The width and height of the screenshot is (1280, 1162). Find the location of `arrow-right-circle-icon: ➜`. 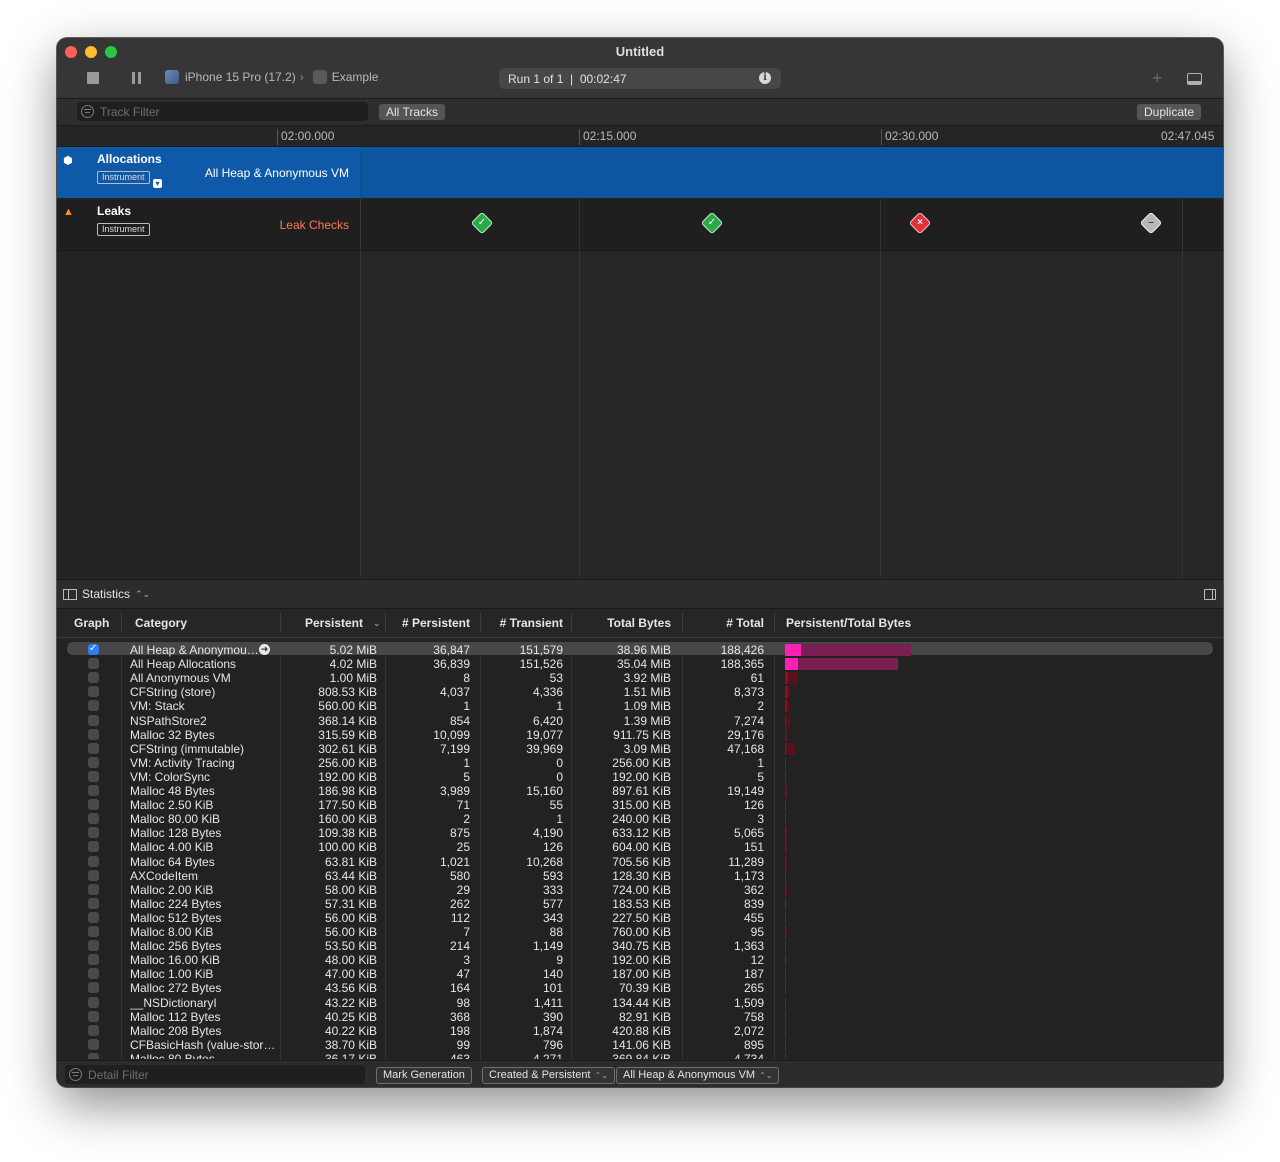

arrow-right-circle-icon: ➜ is located at coordinates (264, 649).